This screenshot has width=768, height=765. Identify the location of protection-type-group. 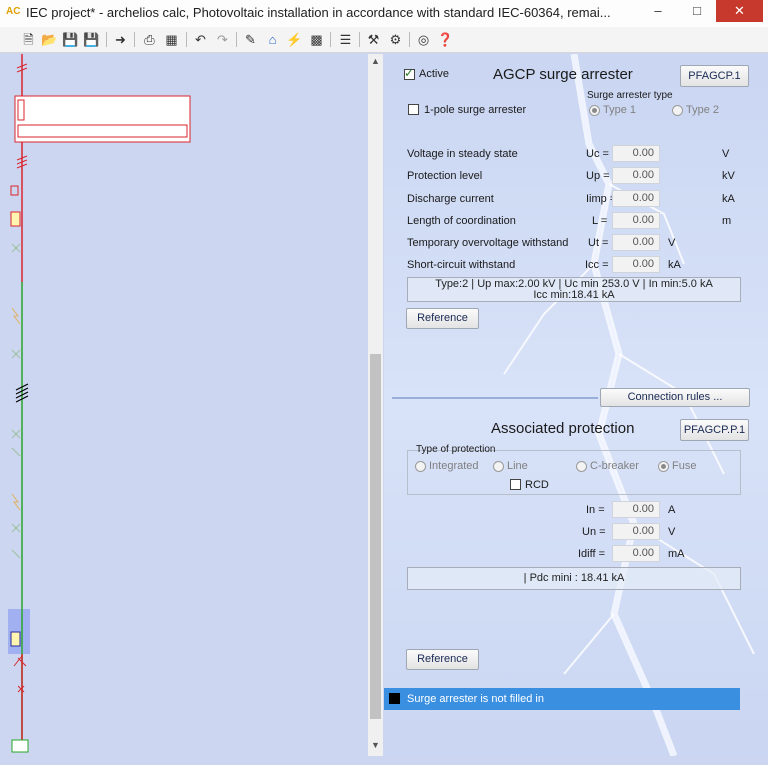
(574, 472).